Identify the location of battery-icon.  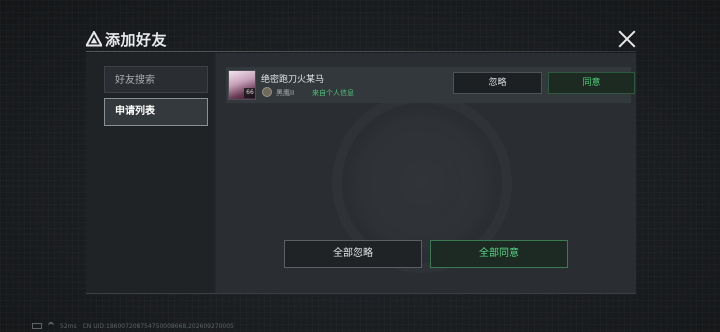
(37, 326).